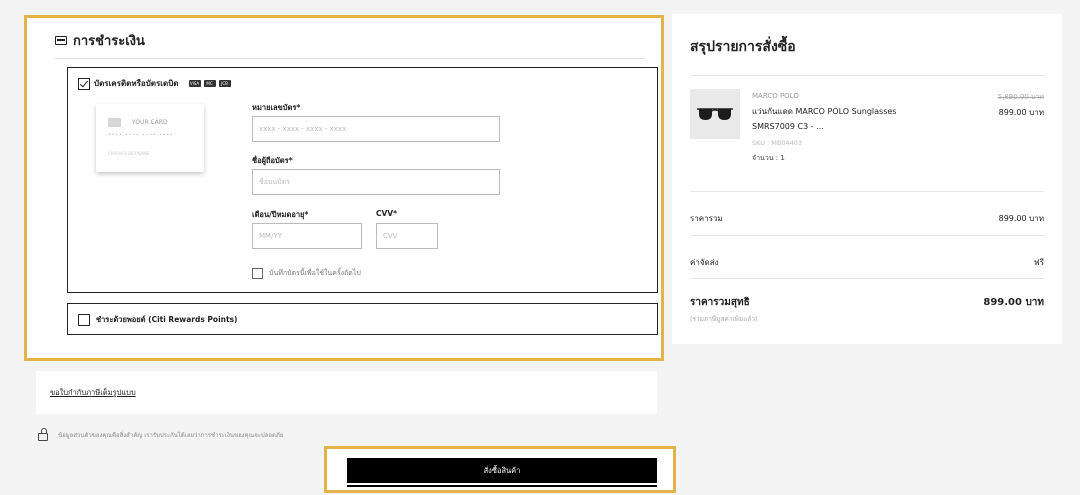  I want to click on subtotal-value: 899.00 บาท, so click(1021, 218).